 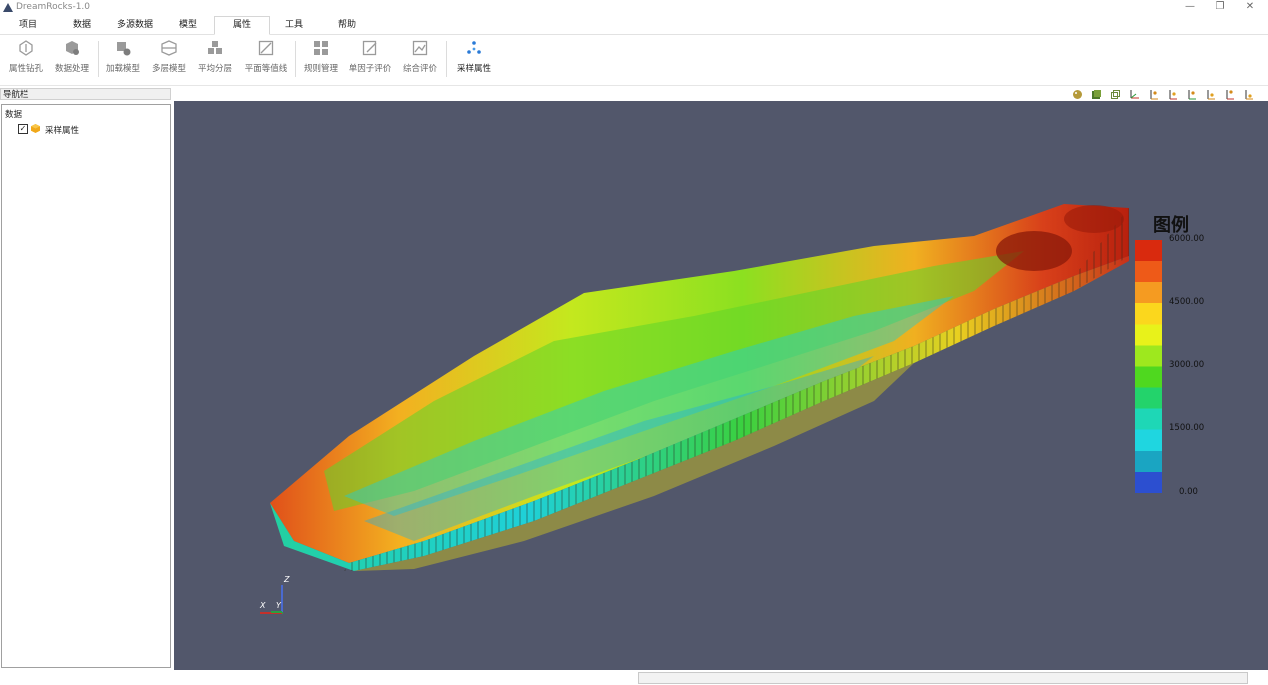 I want to click on navigation-panel: 导航栏 数据 ✓ 采样属性, so click(x=86, y=379).